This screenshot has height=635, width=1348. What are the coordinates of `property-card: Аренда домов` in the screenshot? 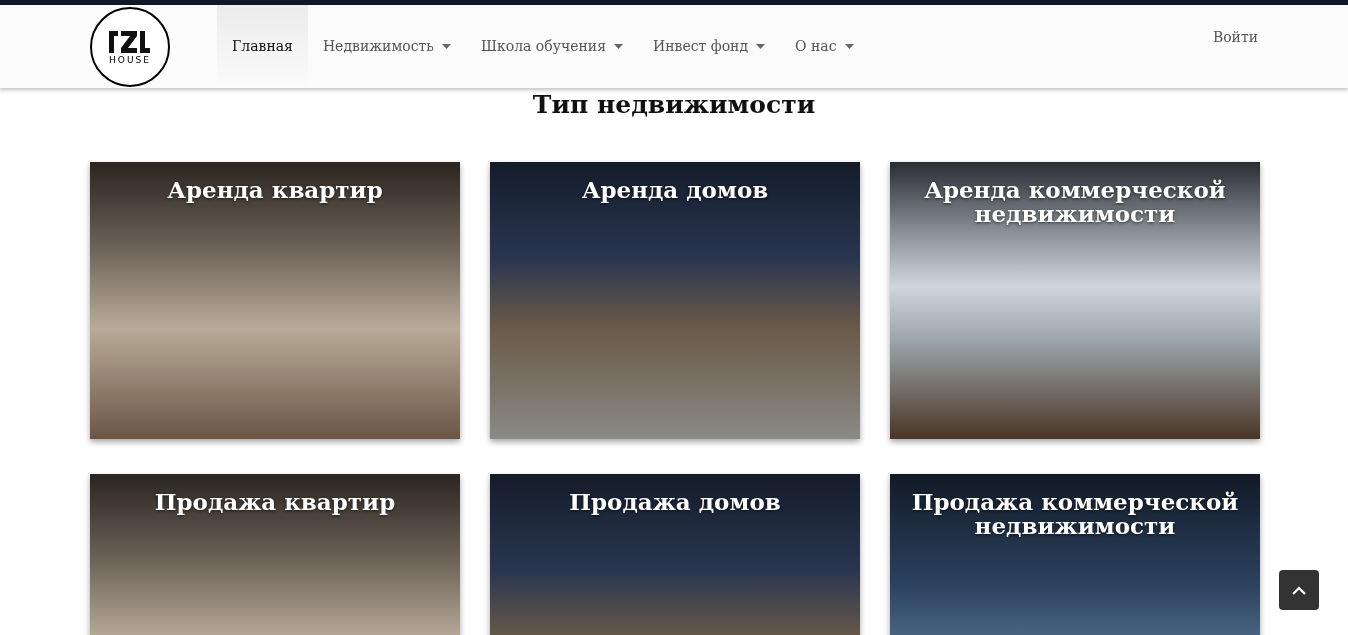 It's located at (675, 300).